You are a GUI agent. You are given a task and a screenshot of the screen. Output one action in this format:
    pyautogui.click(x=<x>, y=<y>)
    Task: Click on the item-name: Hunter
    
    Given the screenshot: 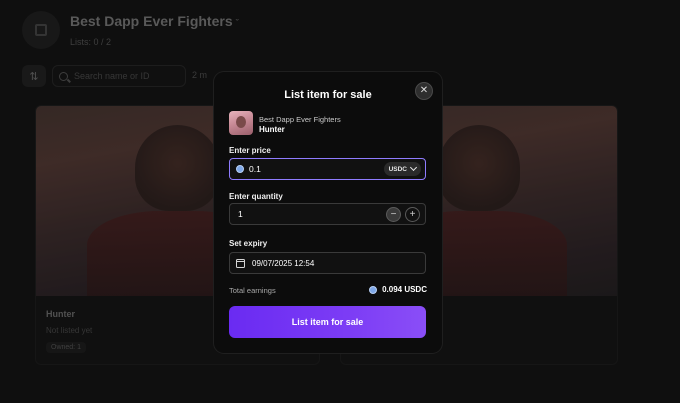 What is the action you would take?
    pyautogui.click(x=272, y=129)
    